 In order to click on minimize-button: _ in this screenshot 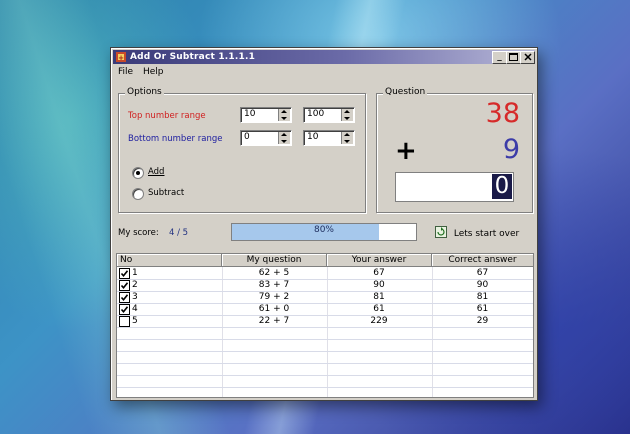, I will do `click(499, 57)`.